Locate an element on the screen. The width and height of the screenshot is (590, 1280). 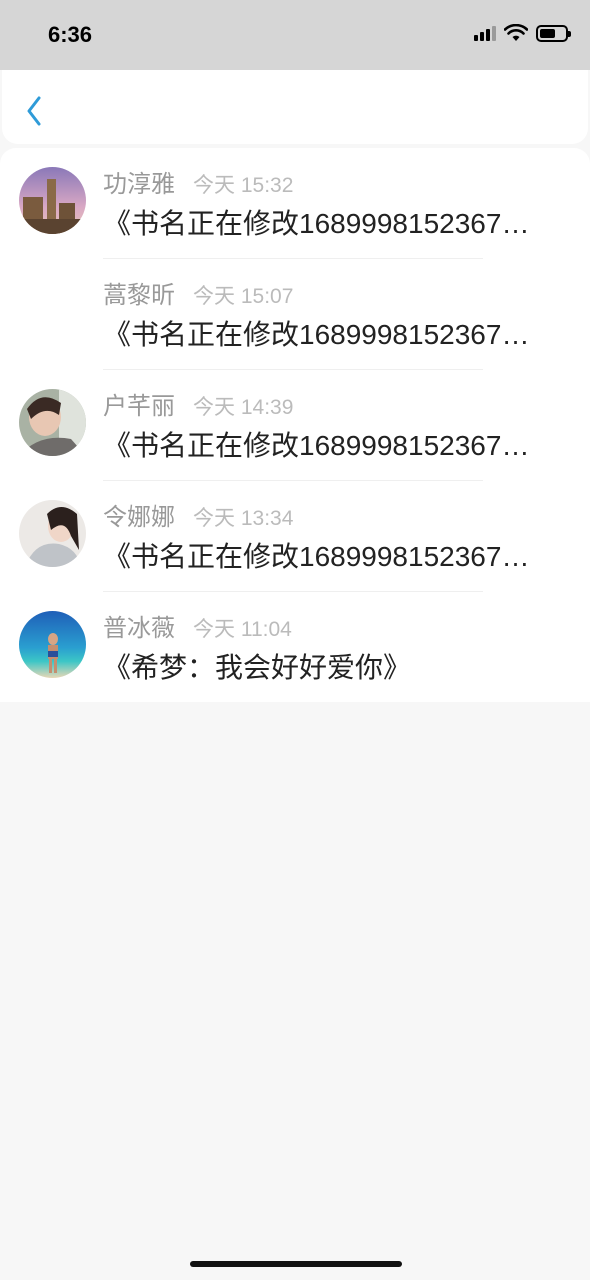
battery-icon is located at coordinates (553, 33).